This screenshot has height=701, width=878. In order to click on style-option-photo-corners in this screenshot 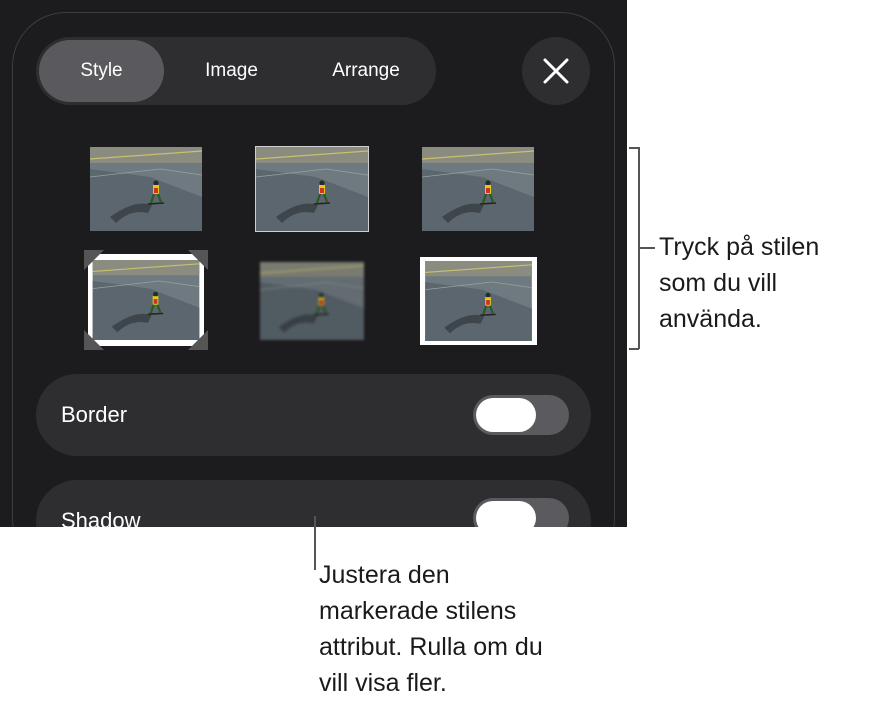, I will do `click(146, 300)`.